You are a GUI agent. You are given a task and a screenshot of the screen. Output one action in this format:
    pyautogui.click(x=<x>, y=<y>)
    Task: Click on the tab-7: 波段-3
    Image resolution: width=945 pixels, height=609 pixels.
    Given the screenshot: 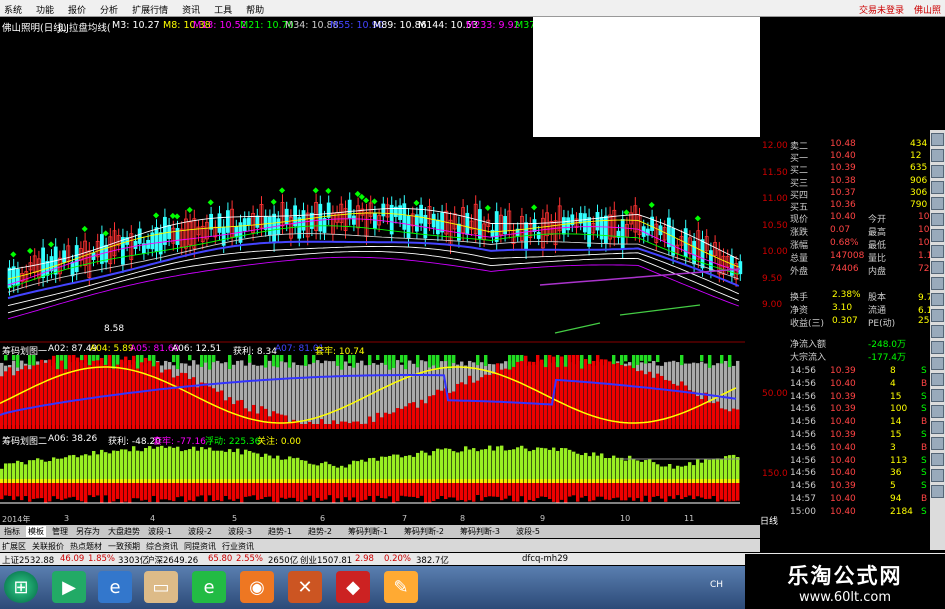 What is the action you would take?
    pyautogui.click(x=240, y=531)
    